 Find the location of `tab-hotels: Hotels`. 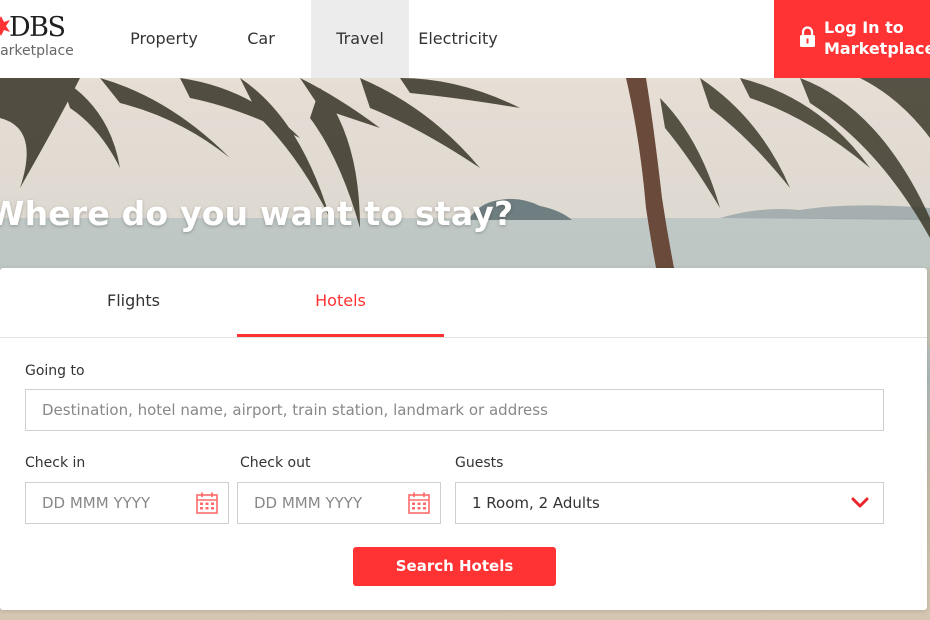

tab-hotels: Hotels is located at coordinates (340, 303).